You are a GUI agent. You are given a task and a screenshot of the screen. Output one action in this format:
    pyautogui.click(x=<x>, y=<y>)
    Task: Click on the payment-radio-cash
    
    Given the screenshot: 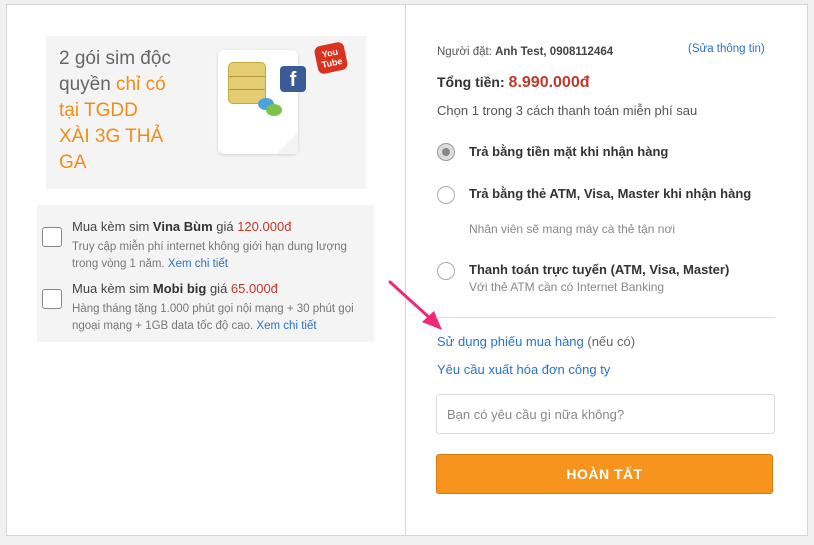 What is the action you would take?
    pyautogui.click(x=446, y=152)
    